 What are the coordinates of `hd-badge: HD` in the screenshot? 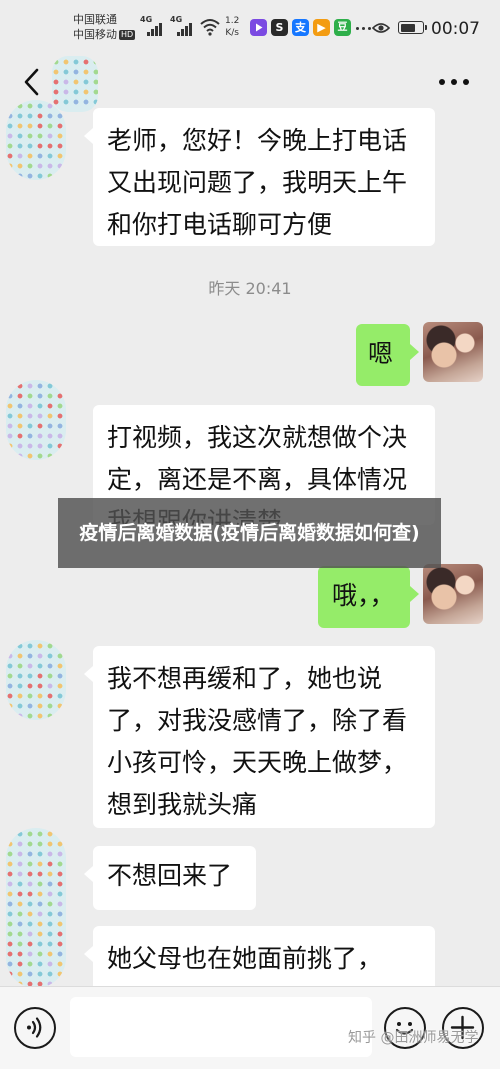 It's located at (127, 35).